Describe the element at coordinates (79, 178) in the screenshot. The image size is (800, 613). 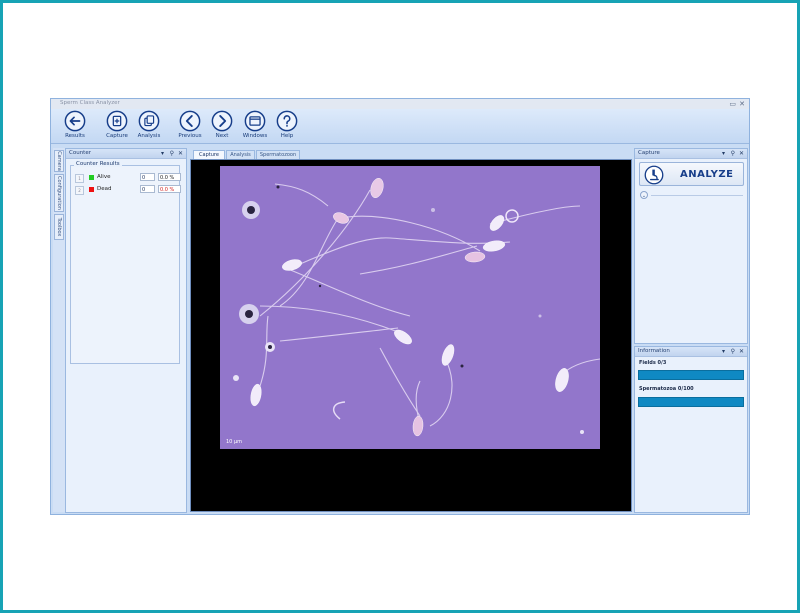
I see `row-index: 1` at that location.